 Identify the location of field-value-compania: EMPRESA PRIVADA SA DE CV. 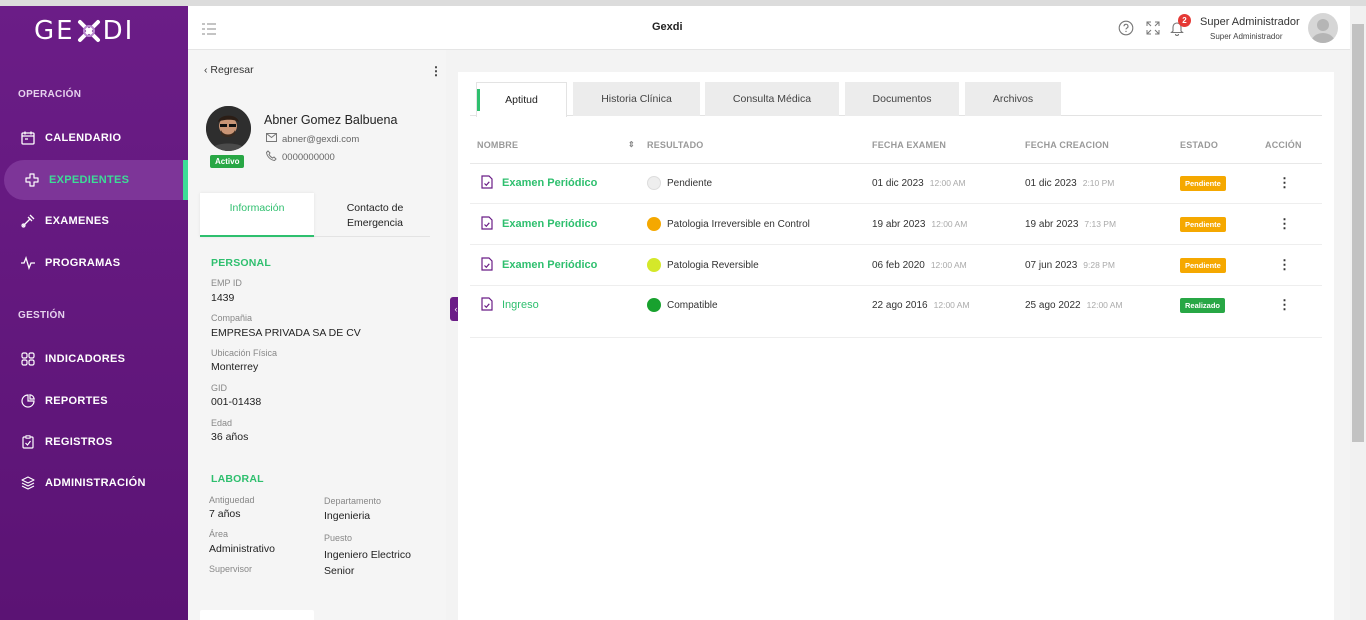
(286, 333).